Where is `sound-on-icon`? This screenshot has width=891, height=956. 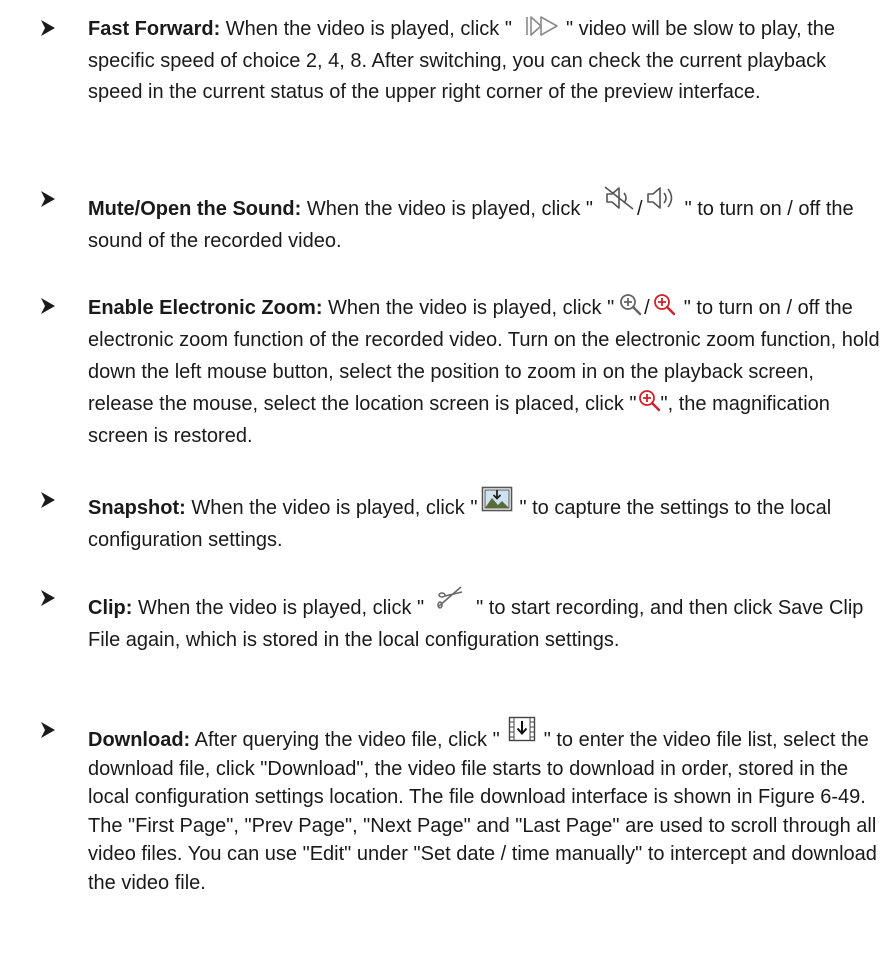
sound-on-icon is located at coordinates (660, 198).